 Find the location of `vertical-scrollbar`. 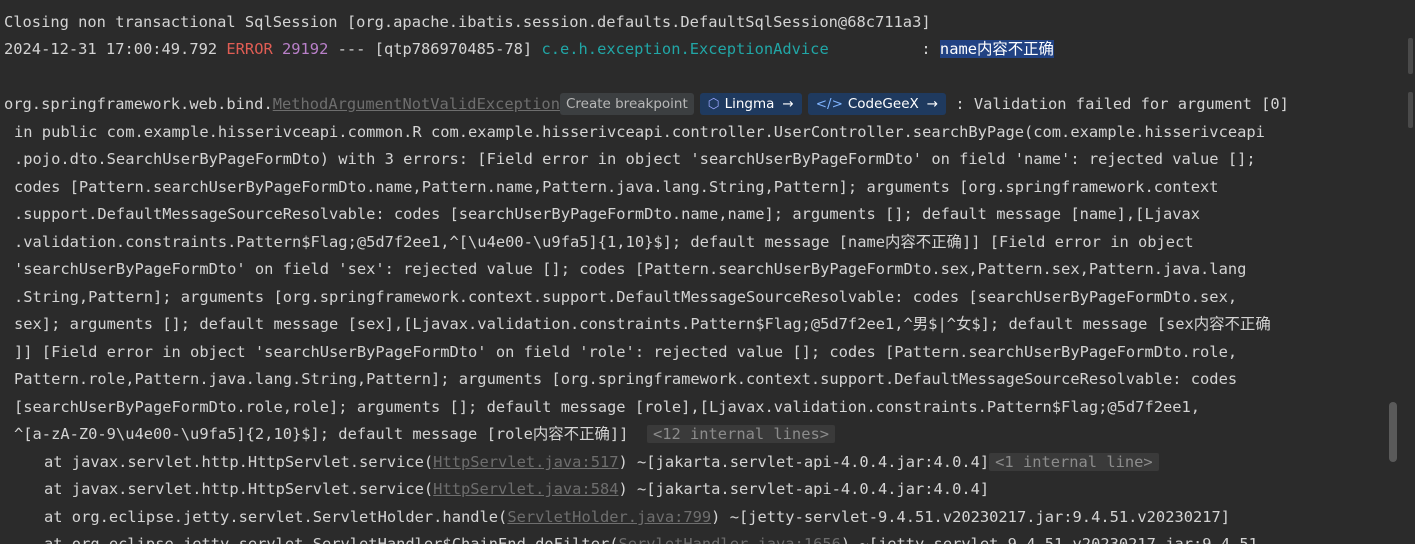

vertical-scrollbar is located at coordinates (1400, 272).